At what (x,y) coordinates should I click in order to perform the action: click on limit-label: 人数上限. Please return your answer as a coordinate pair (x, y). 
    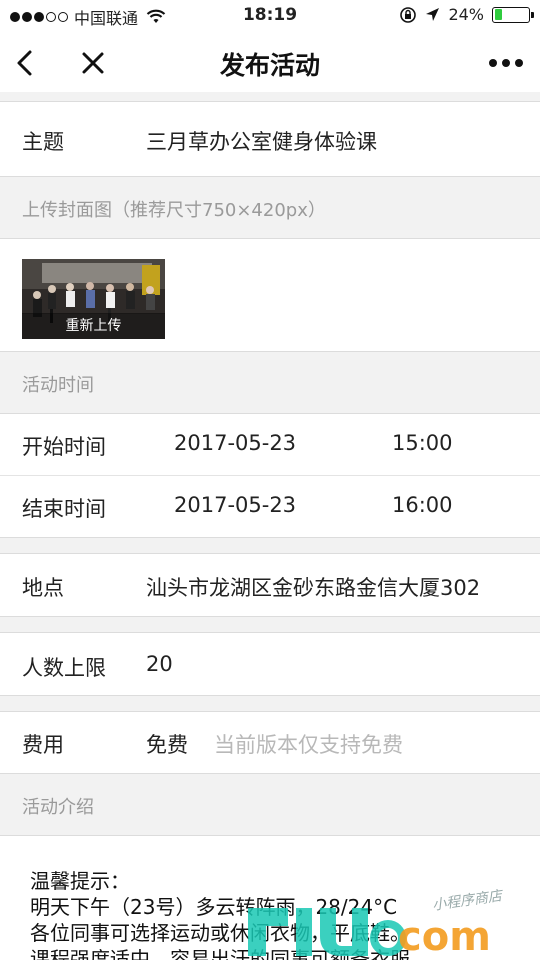
    Looking at the image, I should click on (64, 668).